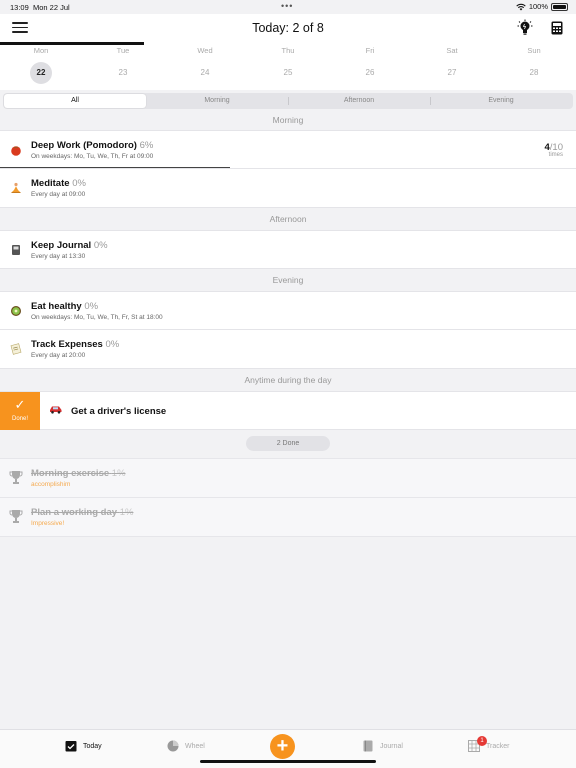 The width and height of the screenshot is (576, 768). I want to click on habit-title: Track Expenses 0%, so click(75, 344).